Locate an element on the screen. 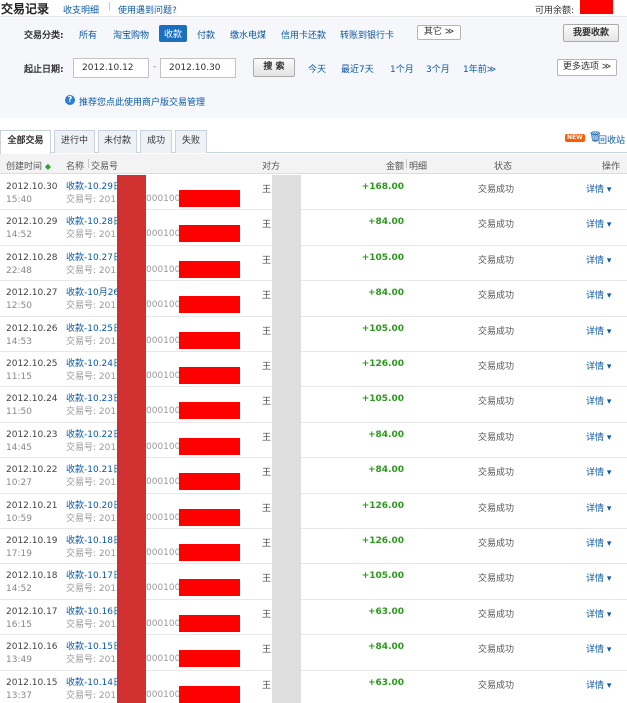 This screenshot has height=703, width=627. other-category-button: 其它 ≫ is located at coordinates (439, 32).